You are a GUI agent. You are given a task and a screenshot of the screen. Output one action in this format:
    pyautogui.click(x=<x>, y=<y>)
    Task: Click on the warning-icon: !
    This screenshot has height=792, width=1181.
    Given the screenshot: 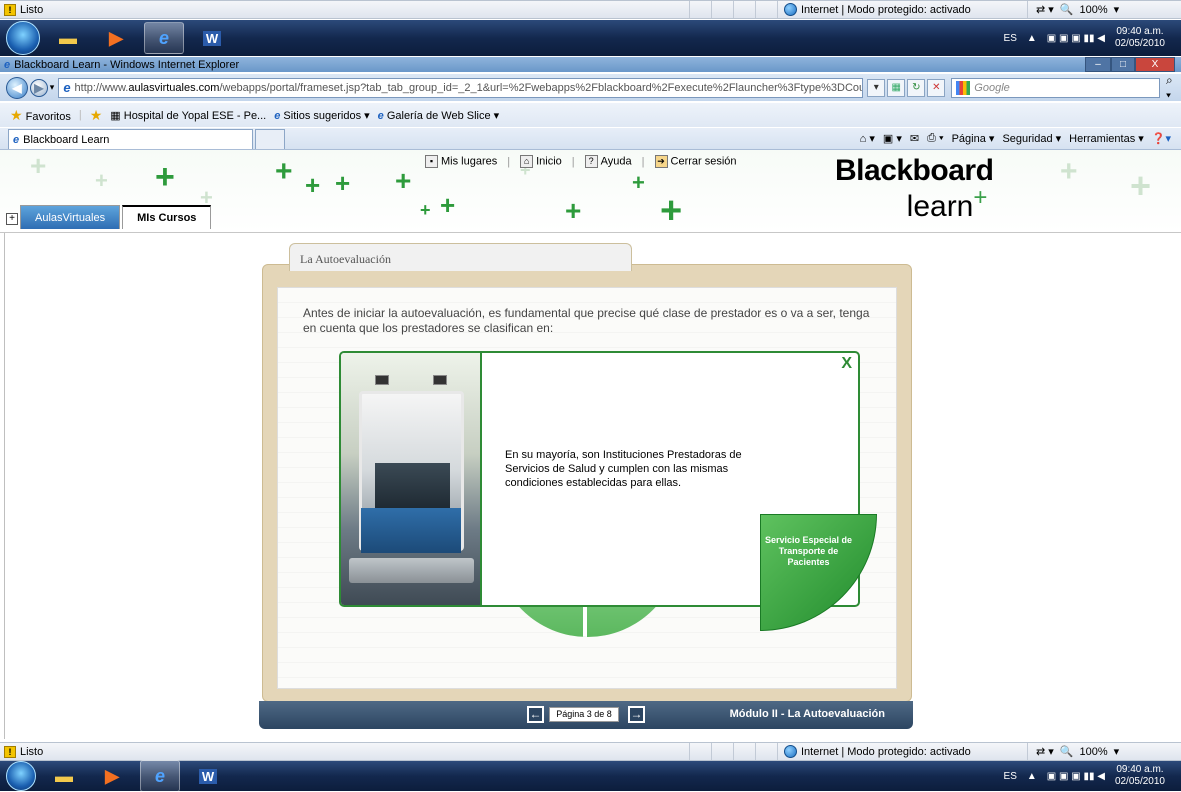 What is the action you would take?
    pyautogui.click(x=10, y=9)
    